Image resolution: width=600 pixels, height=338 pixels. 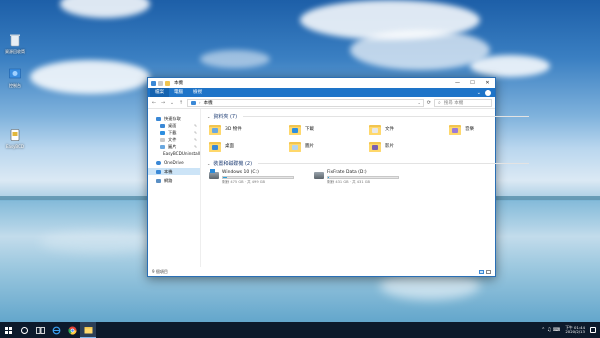 What do you see at coordinates (485, 271) in the screenshot?
I see `view-switcher` at bounding box center [485, 271].